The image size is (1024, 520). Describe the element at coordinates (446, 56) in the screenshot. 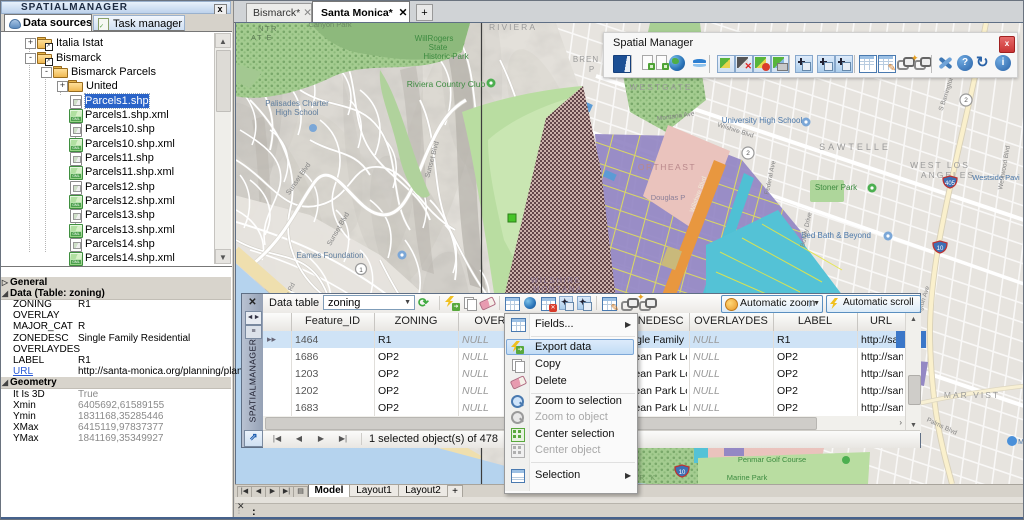

I see `svg-text: Historic Park` at that location.